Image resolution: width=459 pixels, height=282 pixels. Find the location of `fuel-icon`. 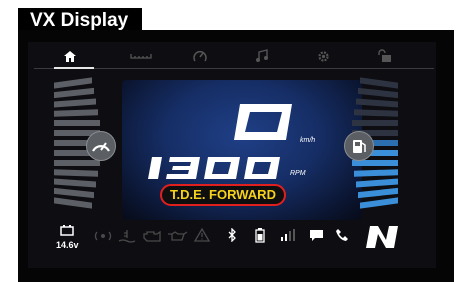

fuel-icon is located at coordinates (359, 146).